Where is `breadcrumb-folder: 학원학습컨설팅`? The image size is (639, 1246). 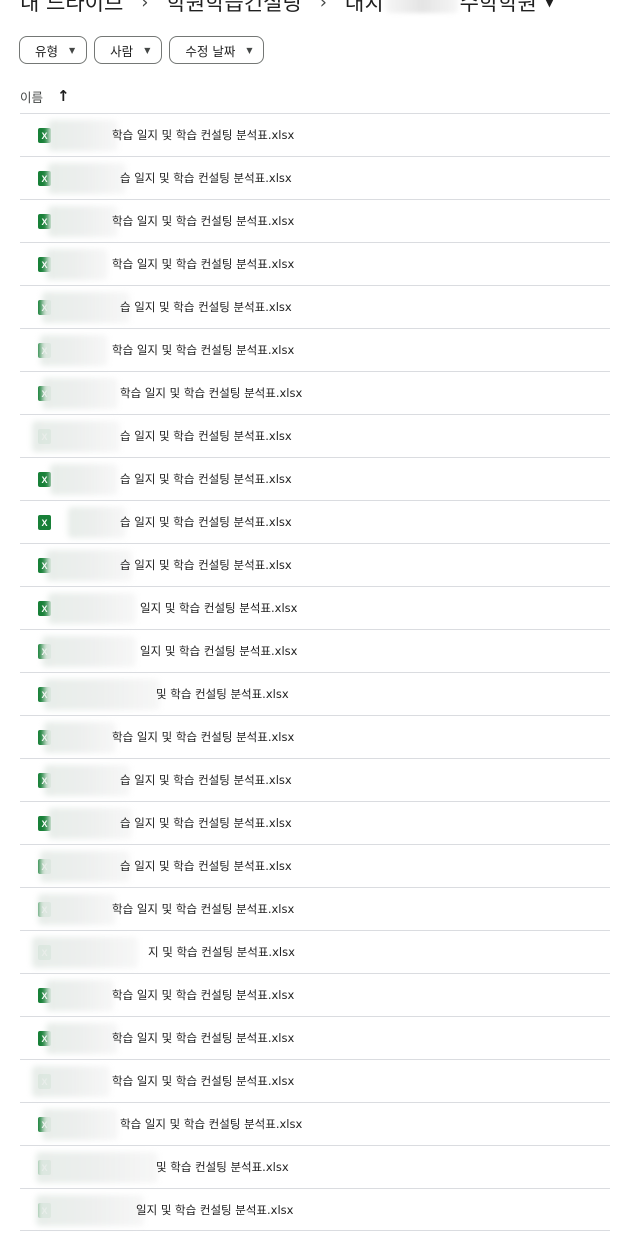
breadcrumb-folder: 학원학습컨설팅 is located at coordinates (233, 8).